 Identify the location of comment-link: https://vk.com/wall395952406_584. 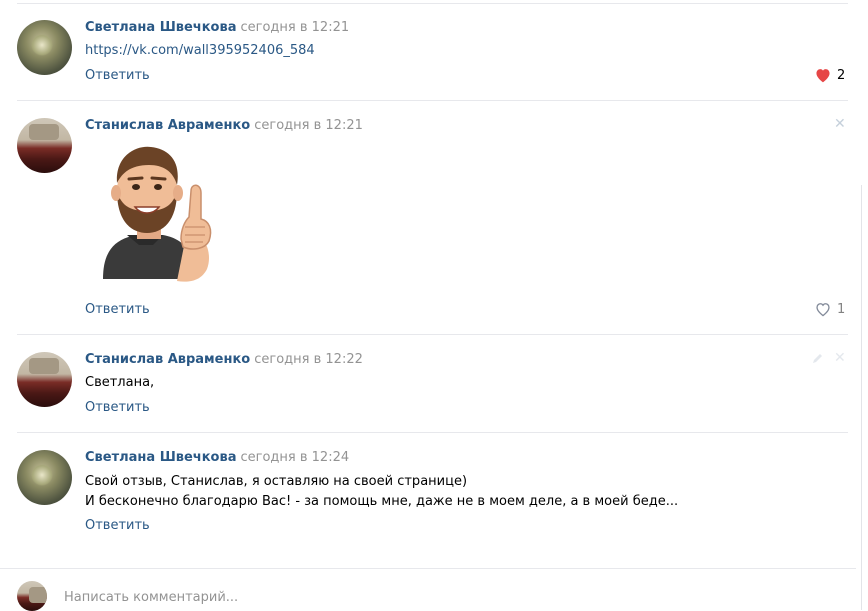
(200, 50).